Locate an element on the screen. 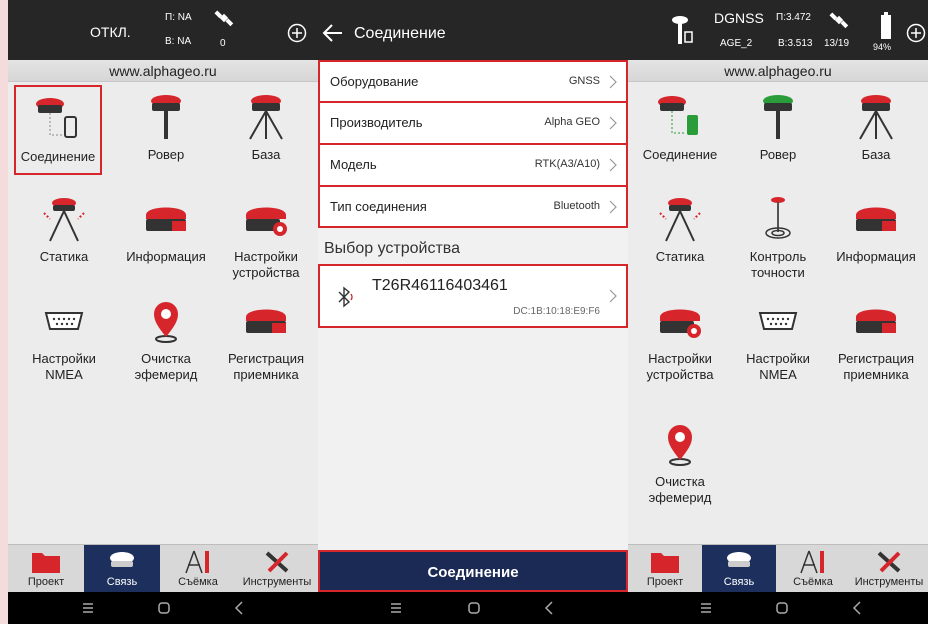  back-arrow-icon is located at coordinates (333, 33).